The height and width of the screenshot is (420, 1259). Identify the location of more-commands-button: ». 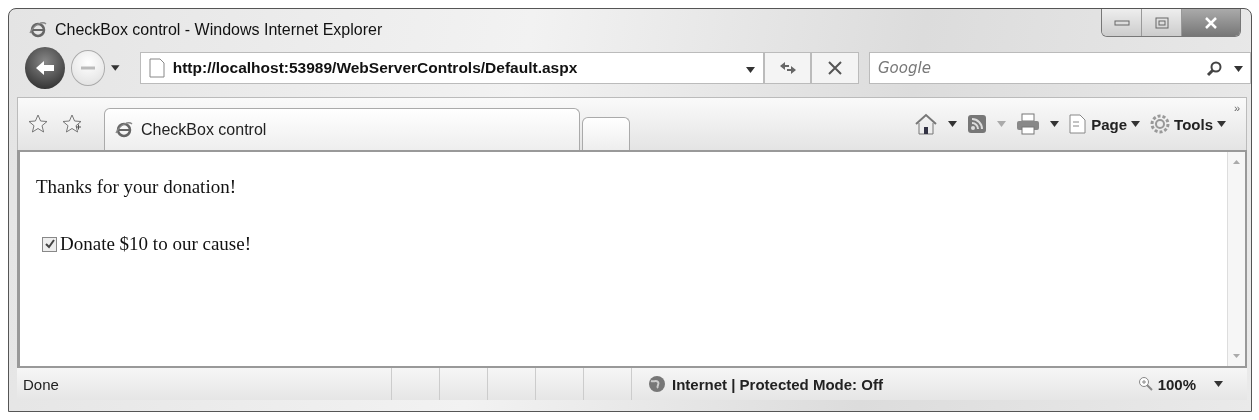
(1236, 108).